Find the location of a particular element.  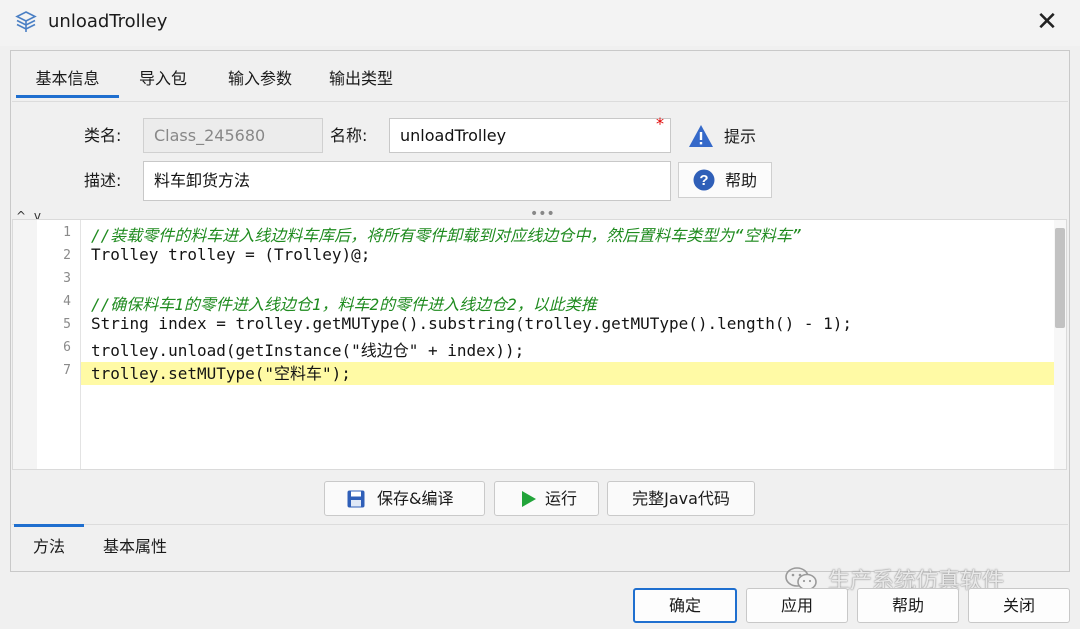

run-button: 运行 is located at coordinates (546, 498).